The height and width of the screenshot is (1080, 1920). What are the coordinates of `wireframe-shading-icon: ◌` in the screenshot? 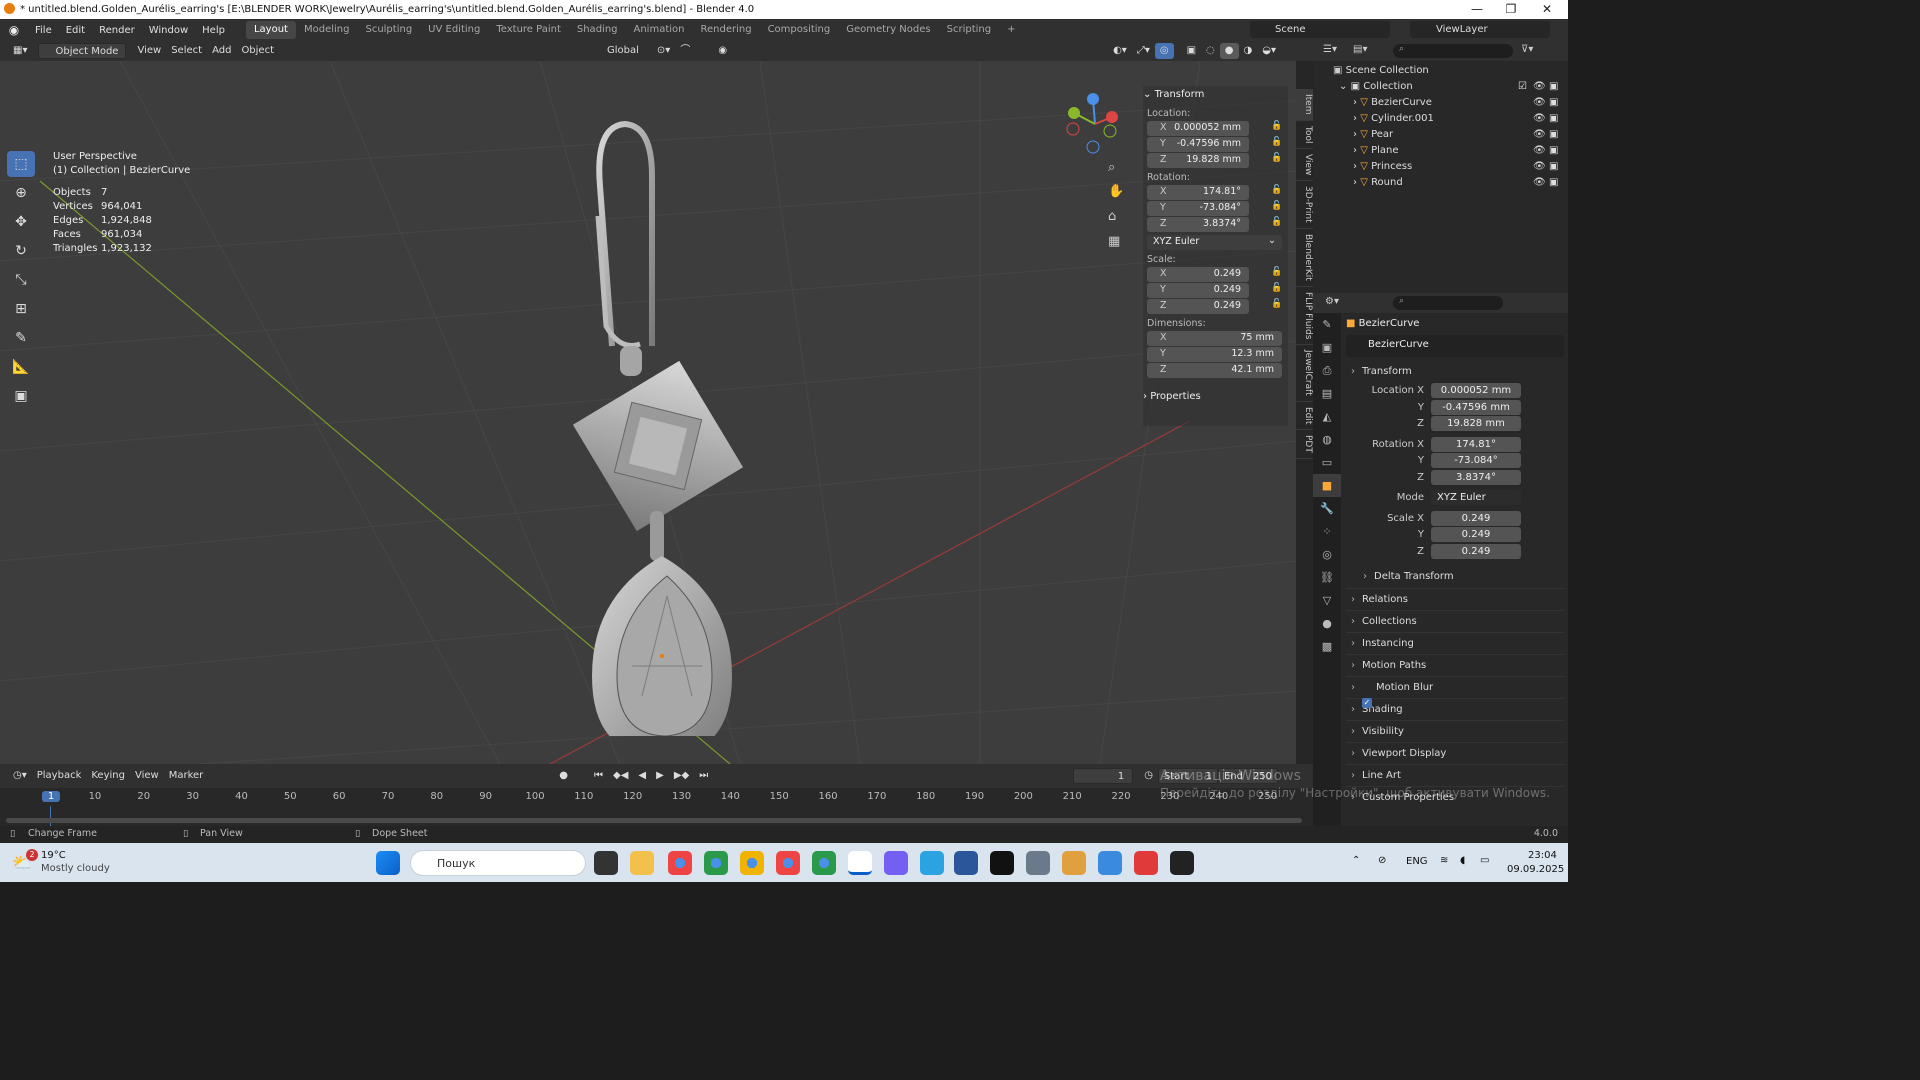 It's located at (1210, 51).